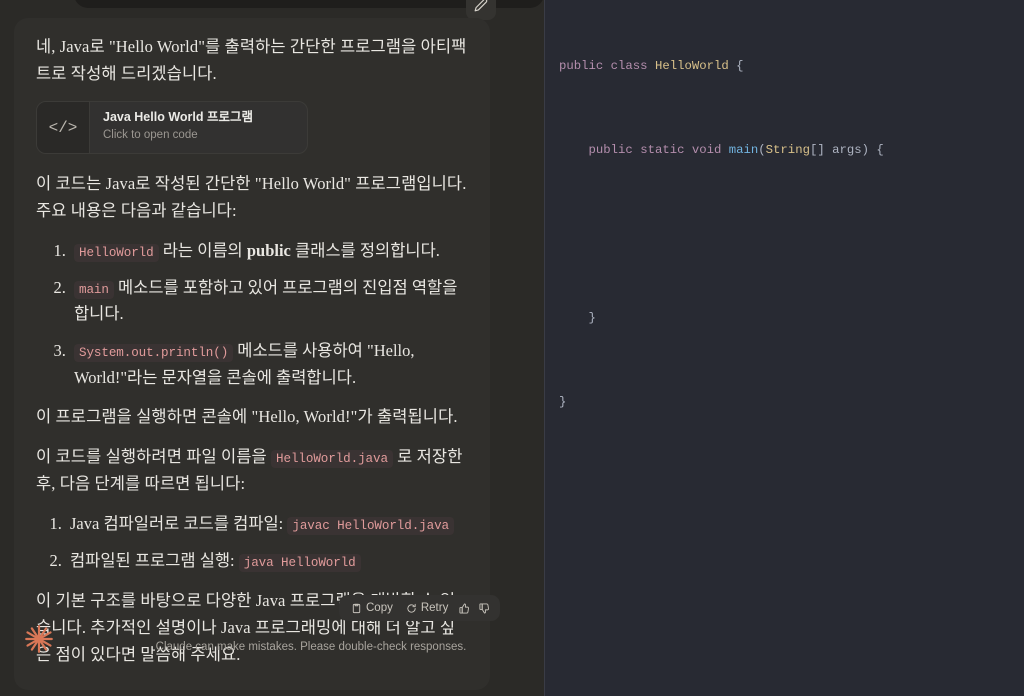 The width and height of the screenshot is (1024, 696). I want to click on retry-button: Retry, so click(427, 608).